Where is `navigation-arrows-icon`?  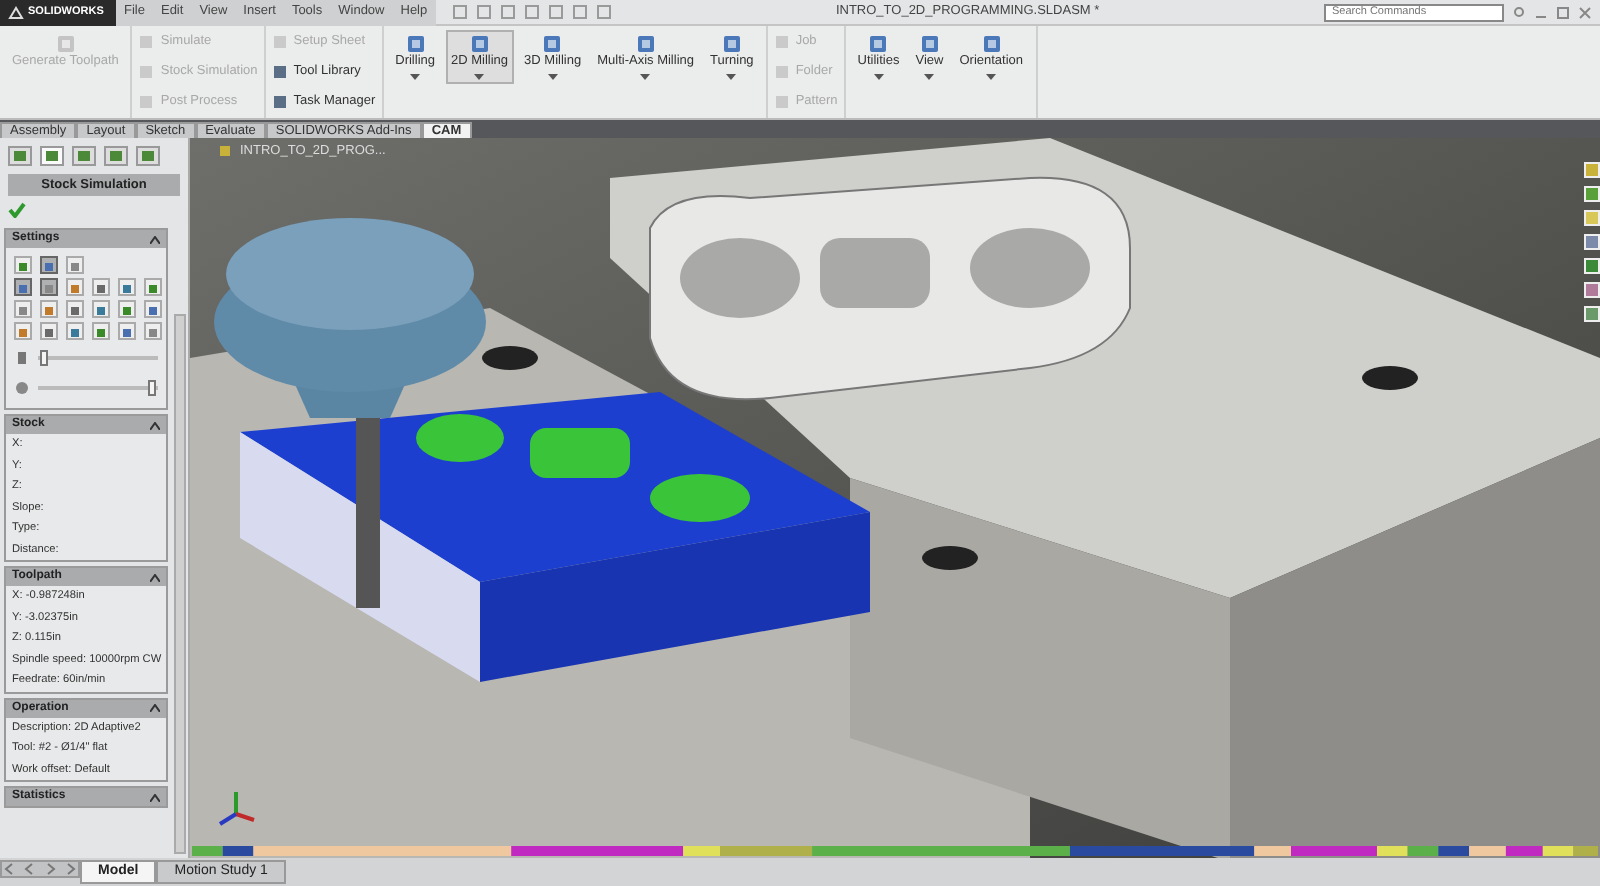 navigation-arrows-icon is located at coordinates (40, 868).